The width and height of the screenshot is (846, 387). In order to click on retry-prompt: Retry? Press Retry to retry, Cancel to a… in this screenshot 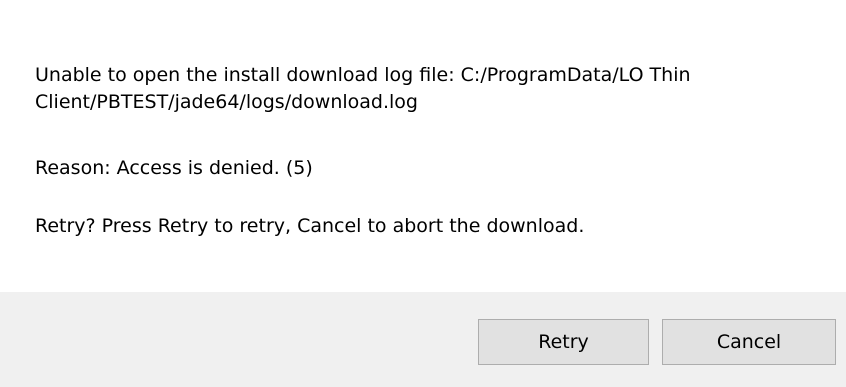, I will do `click(310, 226)`.